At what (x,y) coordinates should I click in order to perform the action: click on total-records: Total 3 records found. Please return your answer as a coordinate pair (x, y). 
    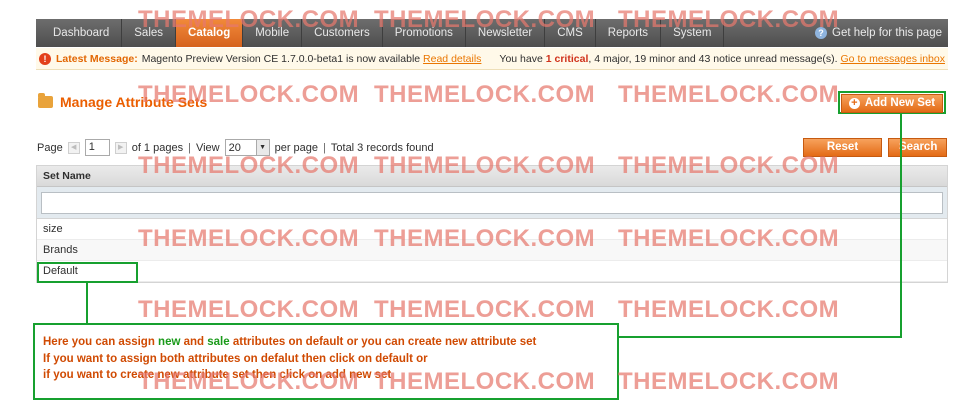
    Looking at the image, I should click on (382, 147).